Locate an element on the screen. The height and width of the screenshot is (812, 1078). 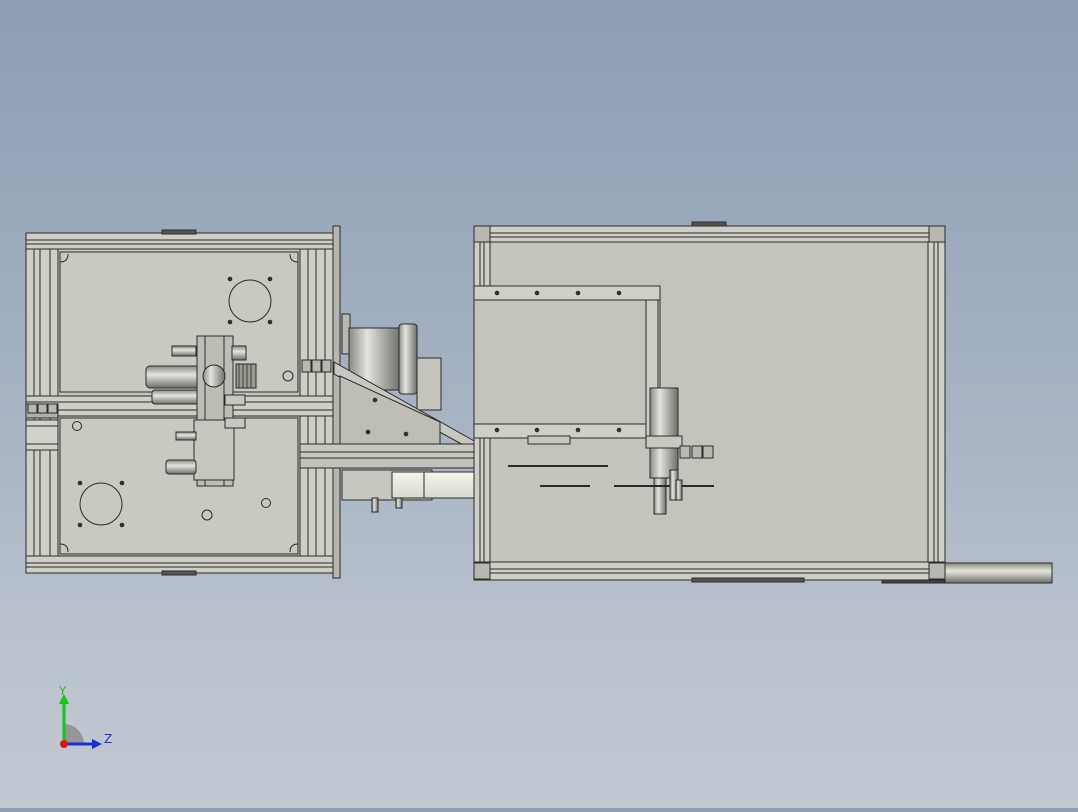
lower-bore is located at coordinates (101, 504).